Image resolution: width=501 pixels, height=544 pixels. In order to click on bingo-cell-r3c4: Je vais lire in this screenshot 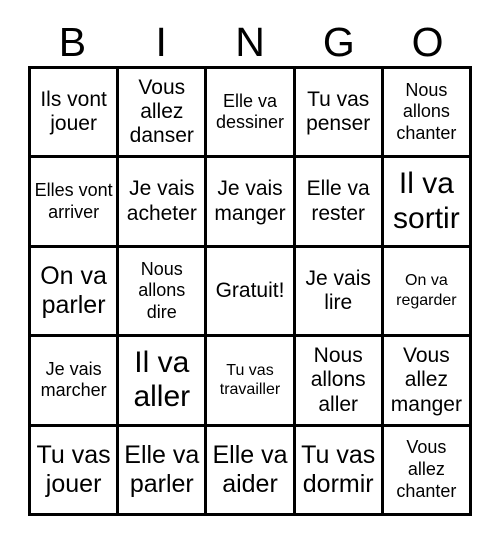, I will do `click(339, 292)`.